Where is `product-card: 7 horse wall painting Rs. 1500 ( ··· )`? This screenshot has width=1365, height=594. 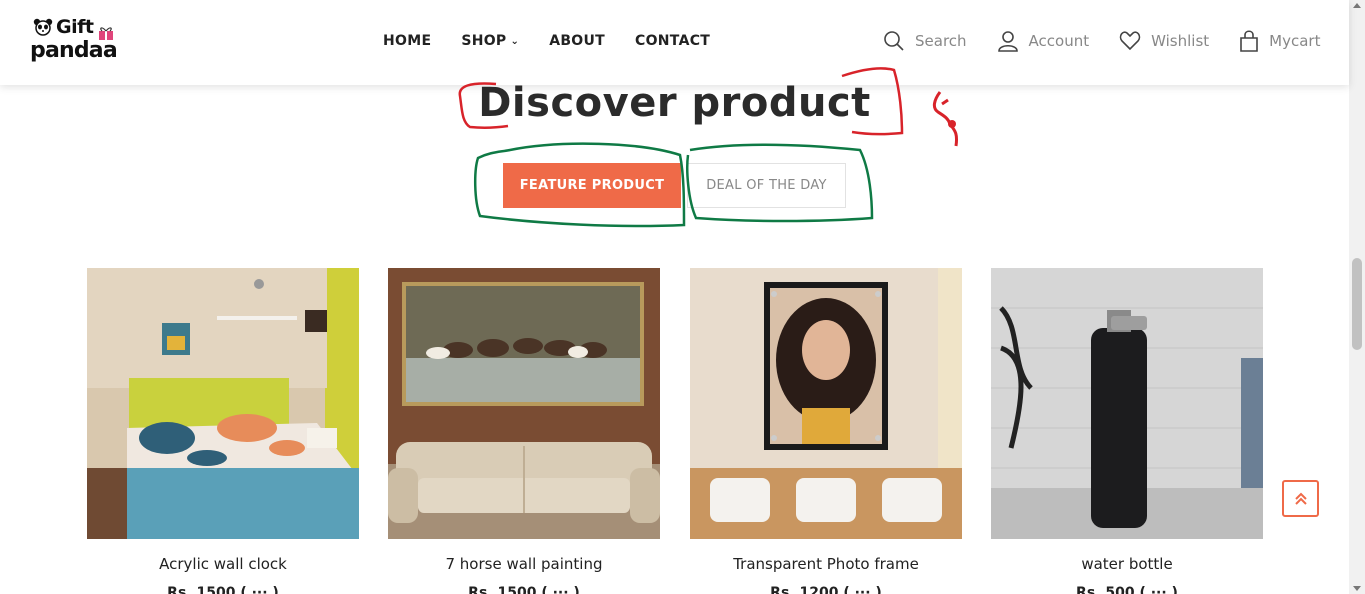 product-card: 7 horse wall painting Rs. 1500 ( ··· ) is located at coordinates (524, 431).